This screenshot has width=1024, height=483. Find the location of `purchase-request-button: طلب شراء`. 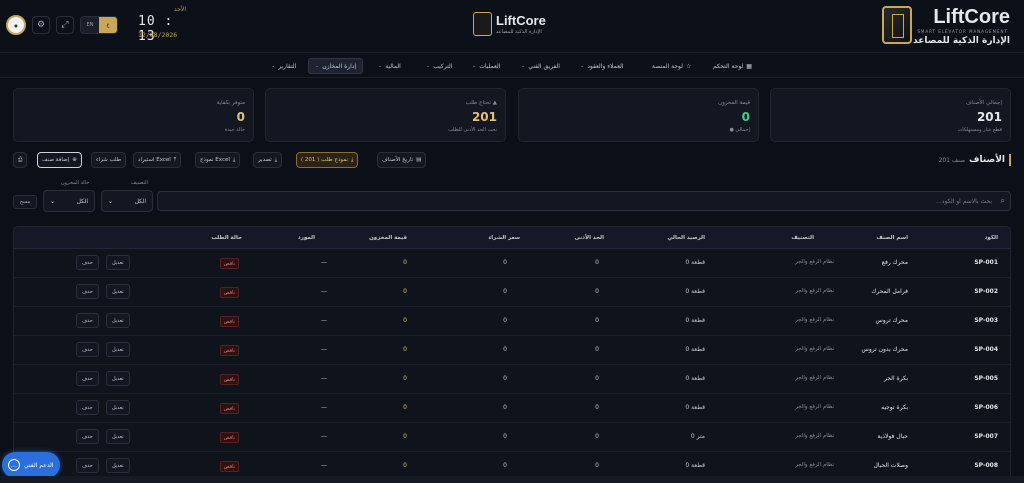

purchase-request-button: طلب شراء is located at coordinates (109, 160).